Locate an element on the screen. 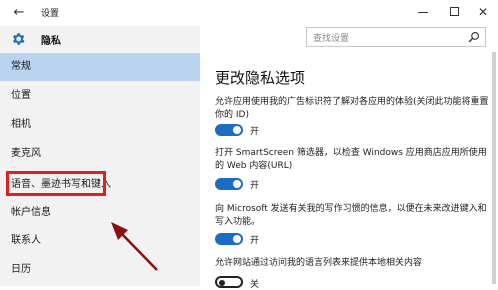  sidebar-item-microphone: 麦克风 is located at coordinates (100, 154).